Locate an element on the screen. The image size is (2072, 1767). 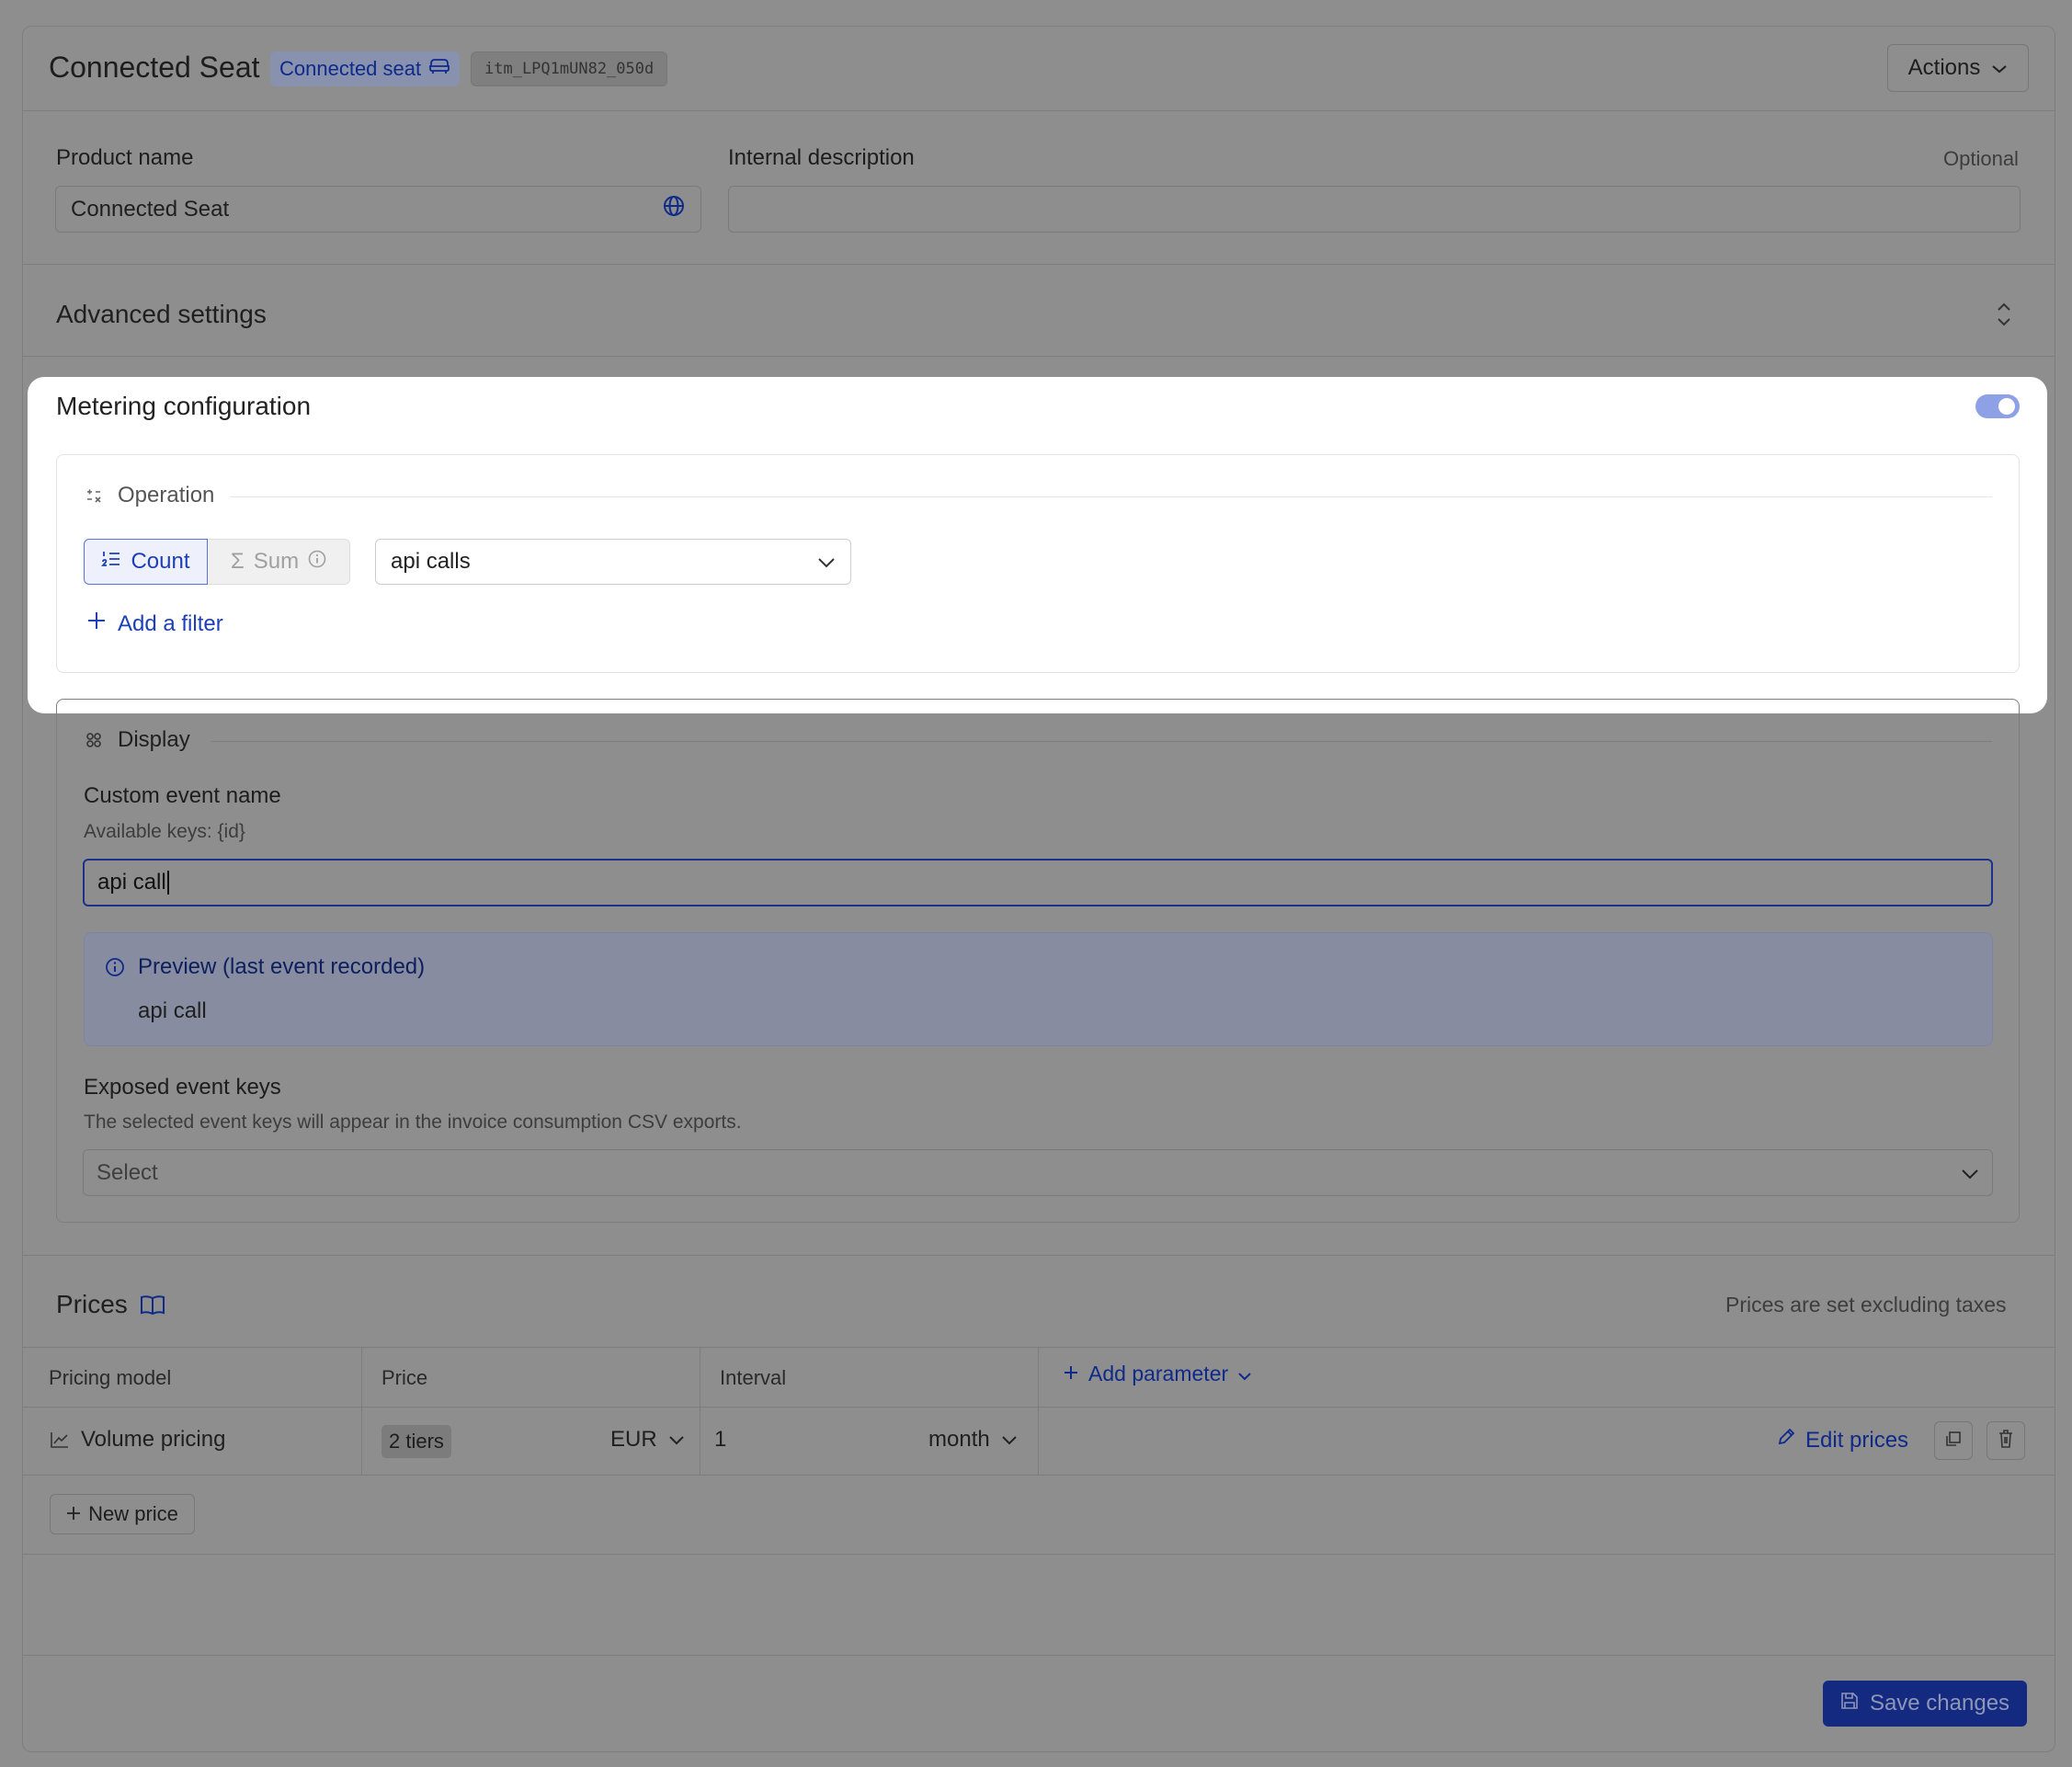
sum-option: Σ Sum is located at coordinates (279, 562).